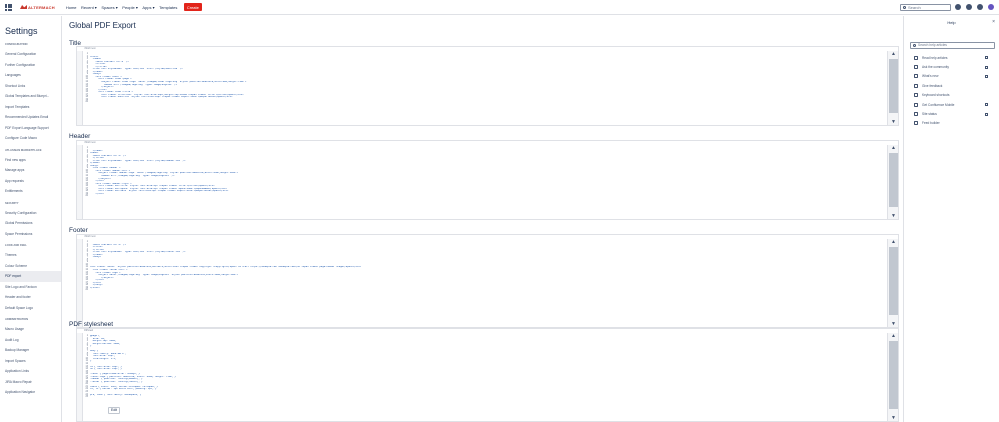 This screenshot has width=999, height=422. What do you see at coordinates (17, 319) in the screenshot?
I see `sidebar-section-label: ADMINISTRATION` at bounding box center [17, 319].